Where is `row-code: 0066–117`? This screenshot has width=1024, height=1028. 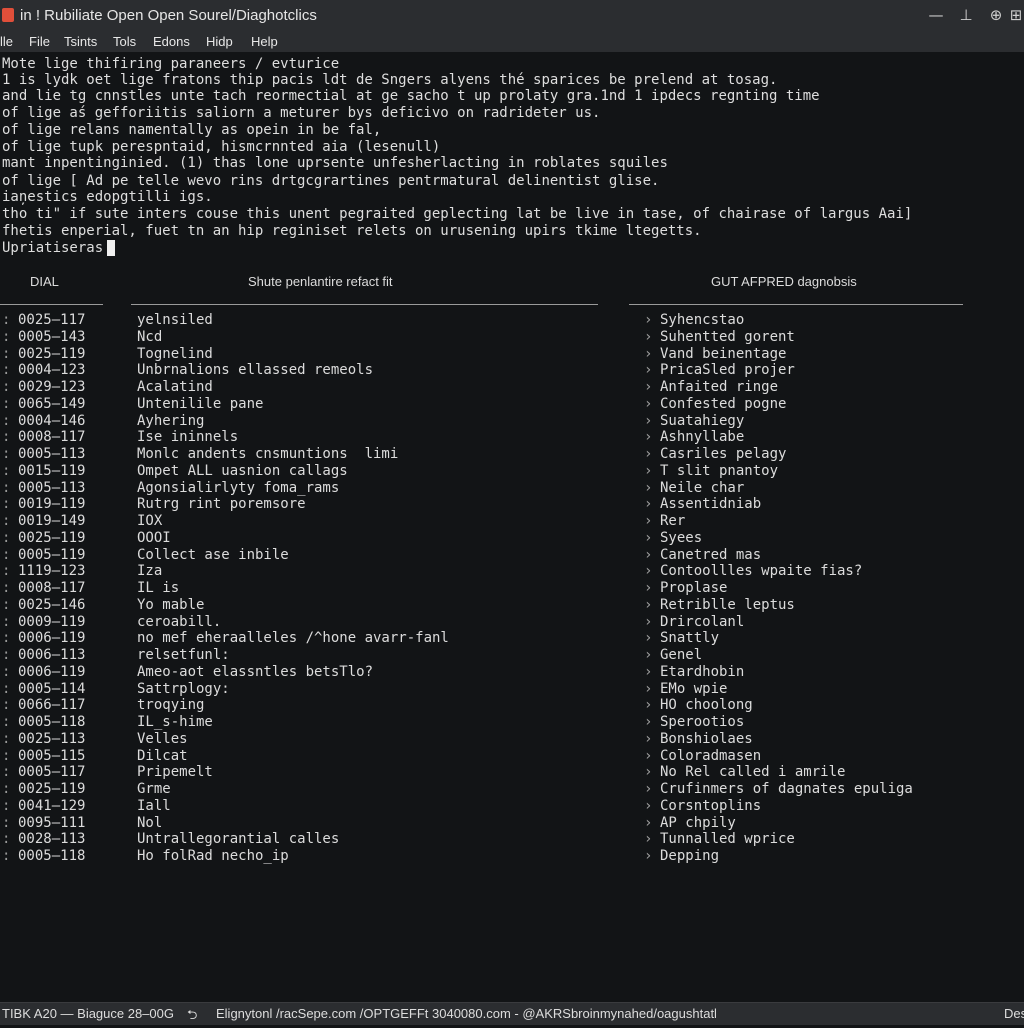
row-code: 0066–117 is located at coordinates (52, 705).